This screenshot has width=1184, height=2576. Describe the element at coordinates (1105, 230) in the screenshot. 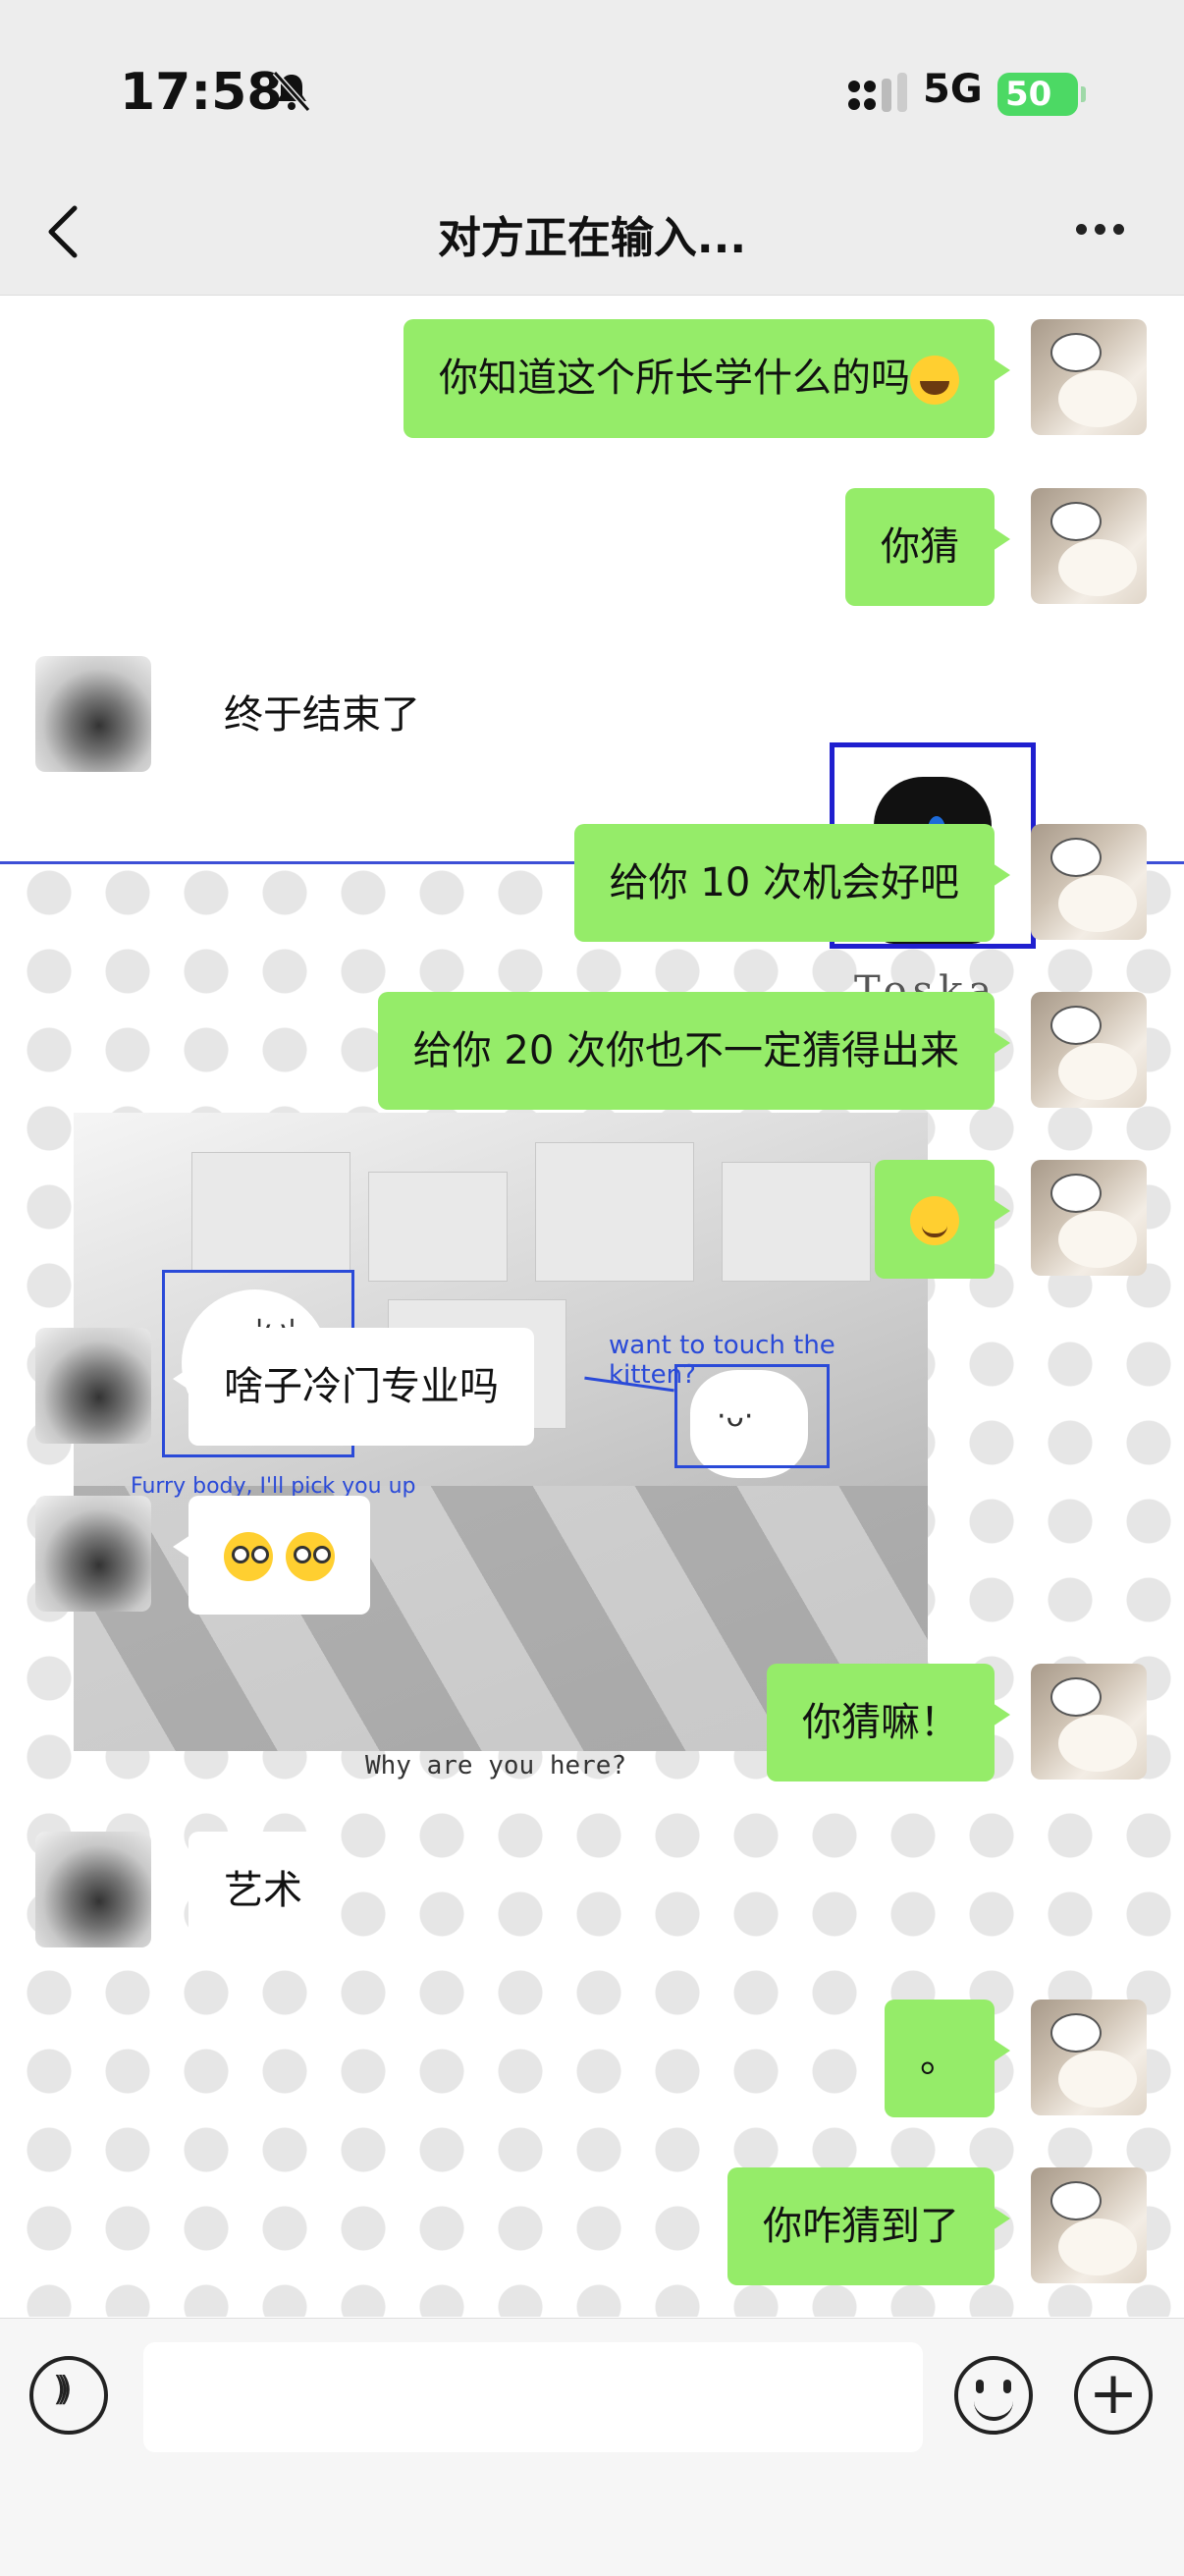

I see `more-icon` at that location.